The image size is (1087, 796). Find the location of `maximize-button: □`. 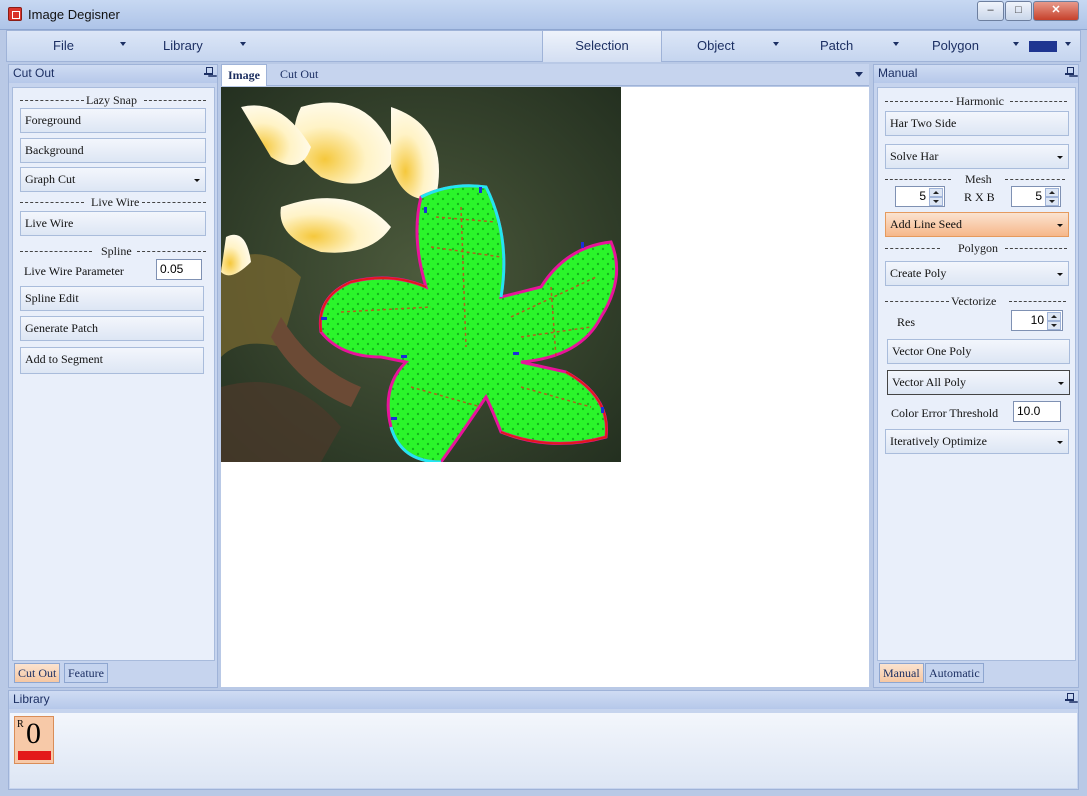

maximize-button: □ is located at coordinates (1018, 11).